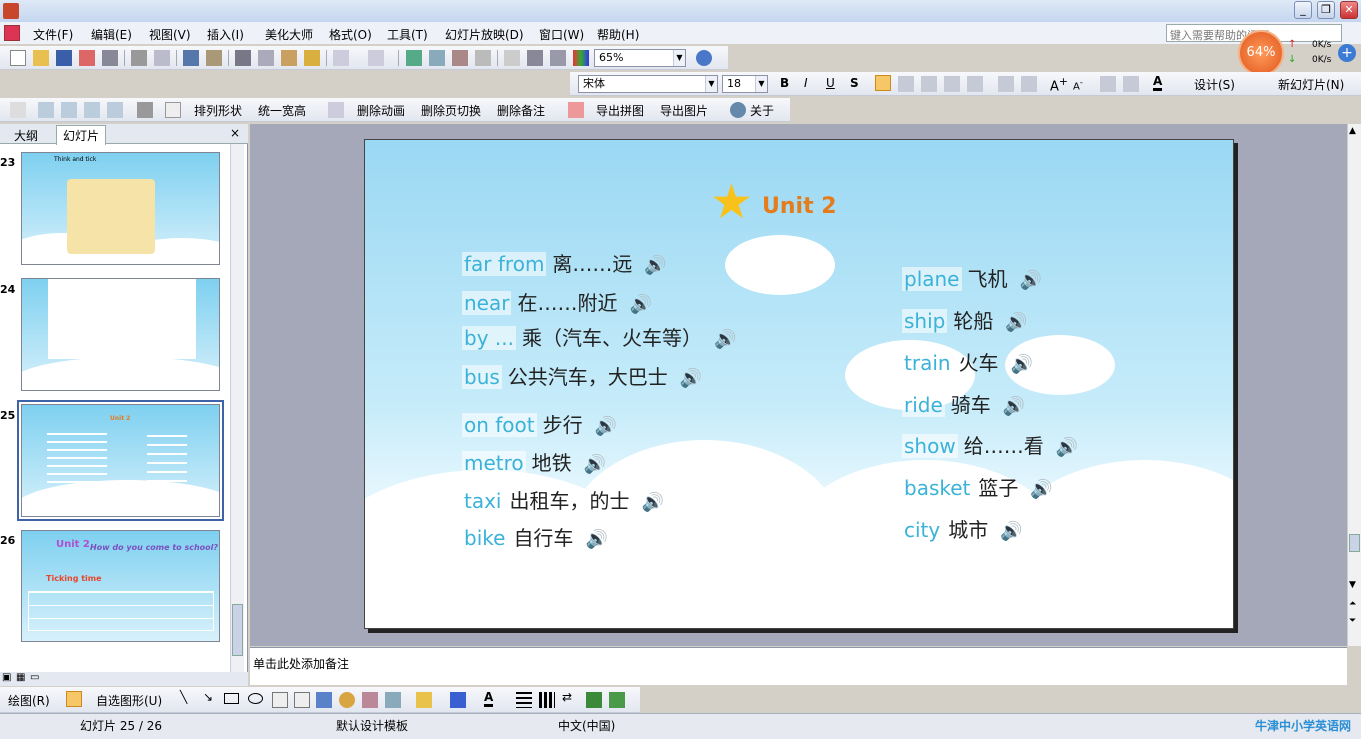 This screenshot has height=739, width=1361. Describe the element at coordinates (407, 34) in the screenshot. I see `menu-tools: 工具(T)` at that location.